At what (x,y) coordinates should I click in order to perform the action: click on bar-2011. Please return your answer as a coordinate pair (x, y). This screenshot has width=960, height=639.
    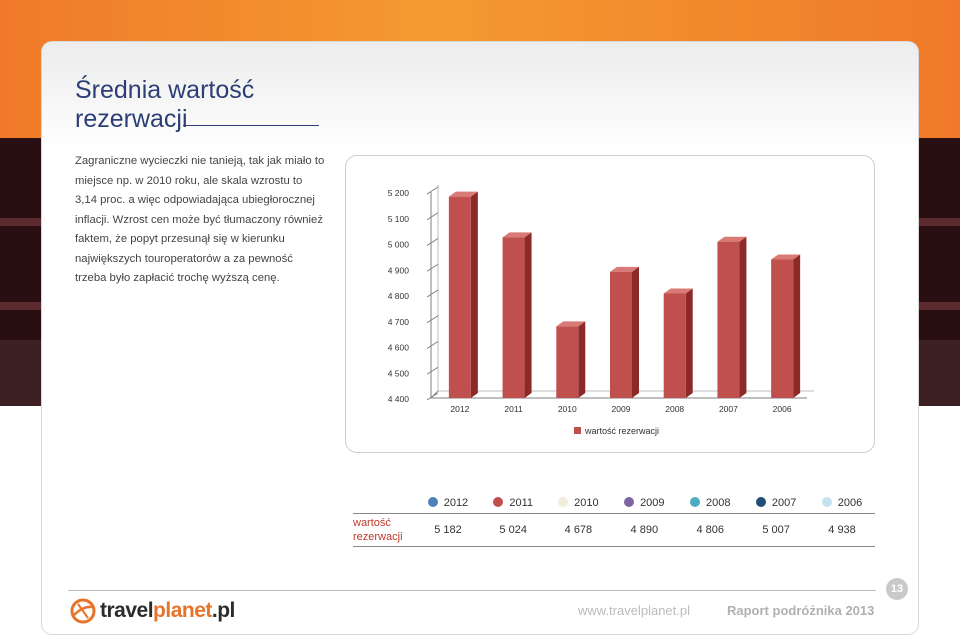
    Looking at the image, I should click on (513, 317).